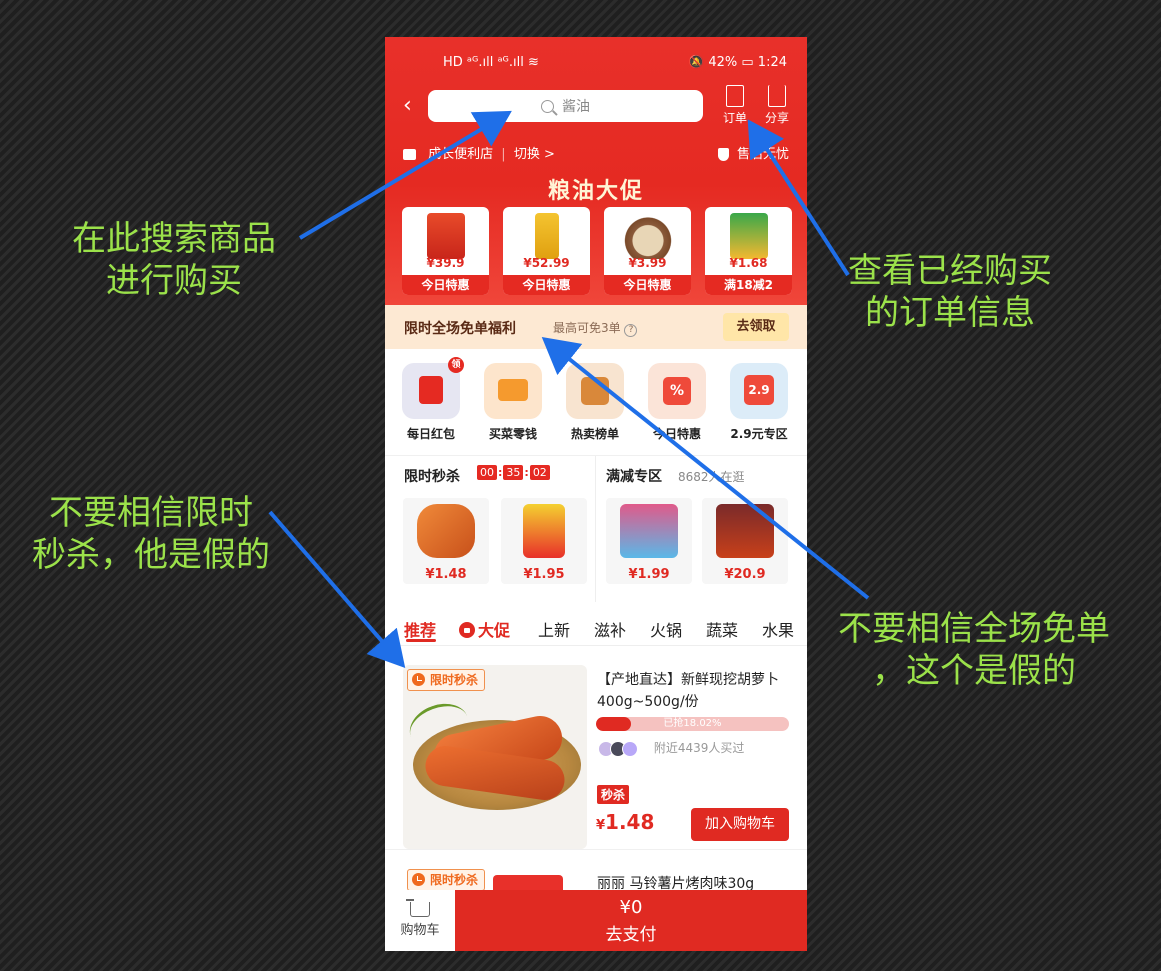 The height and width of the screenshot is (971, 1161). I want to click on arrow-to-search, so click(405, 175).